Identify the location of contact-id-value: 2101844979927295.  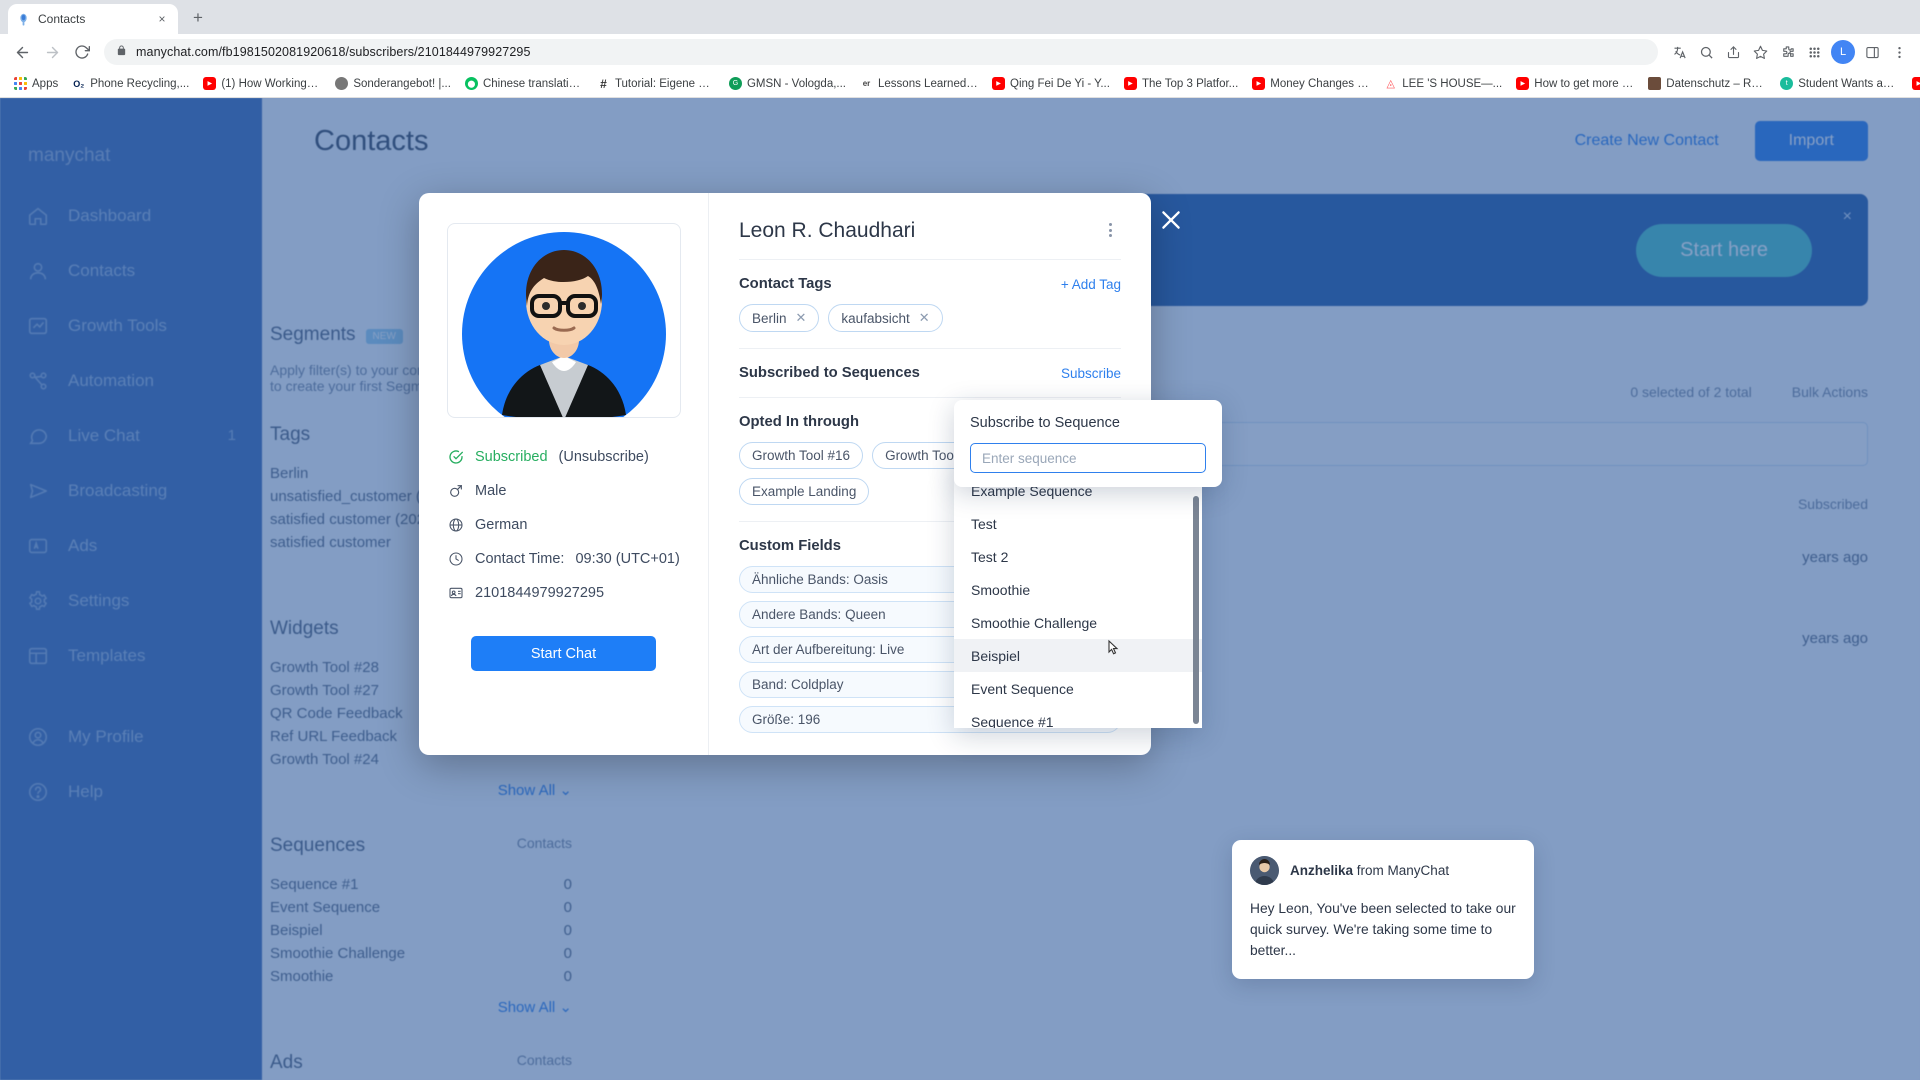
(540, 593).